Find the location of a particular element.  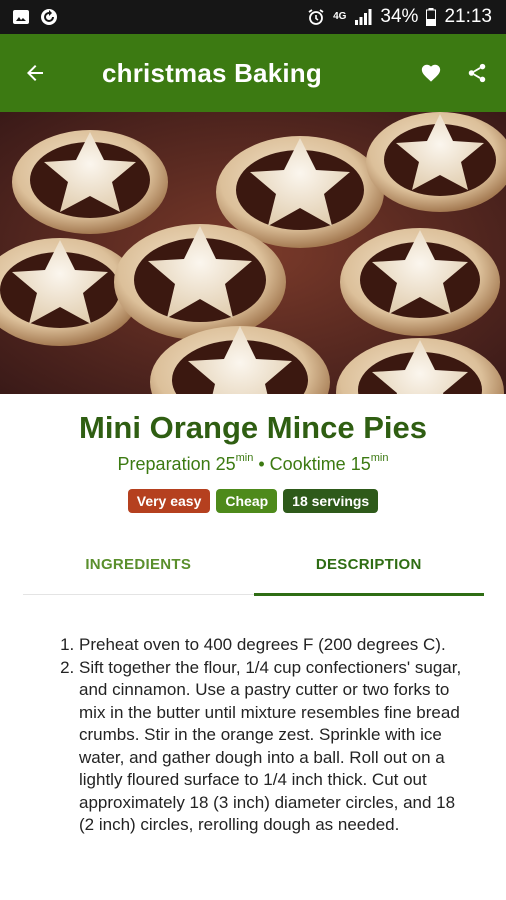

share-button is located at coordinates (477, 73).